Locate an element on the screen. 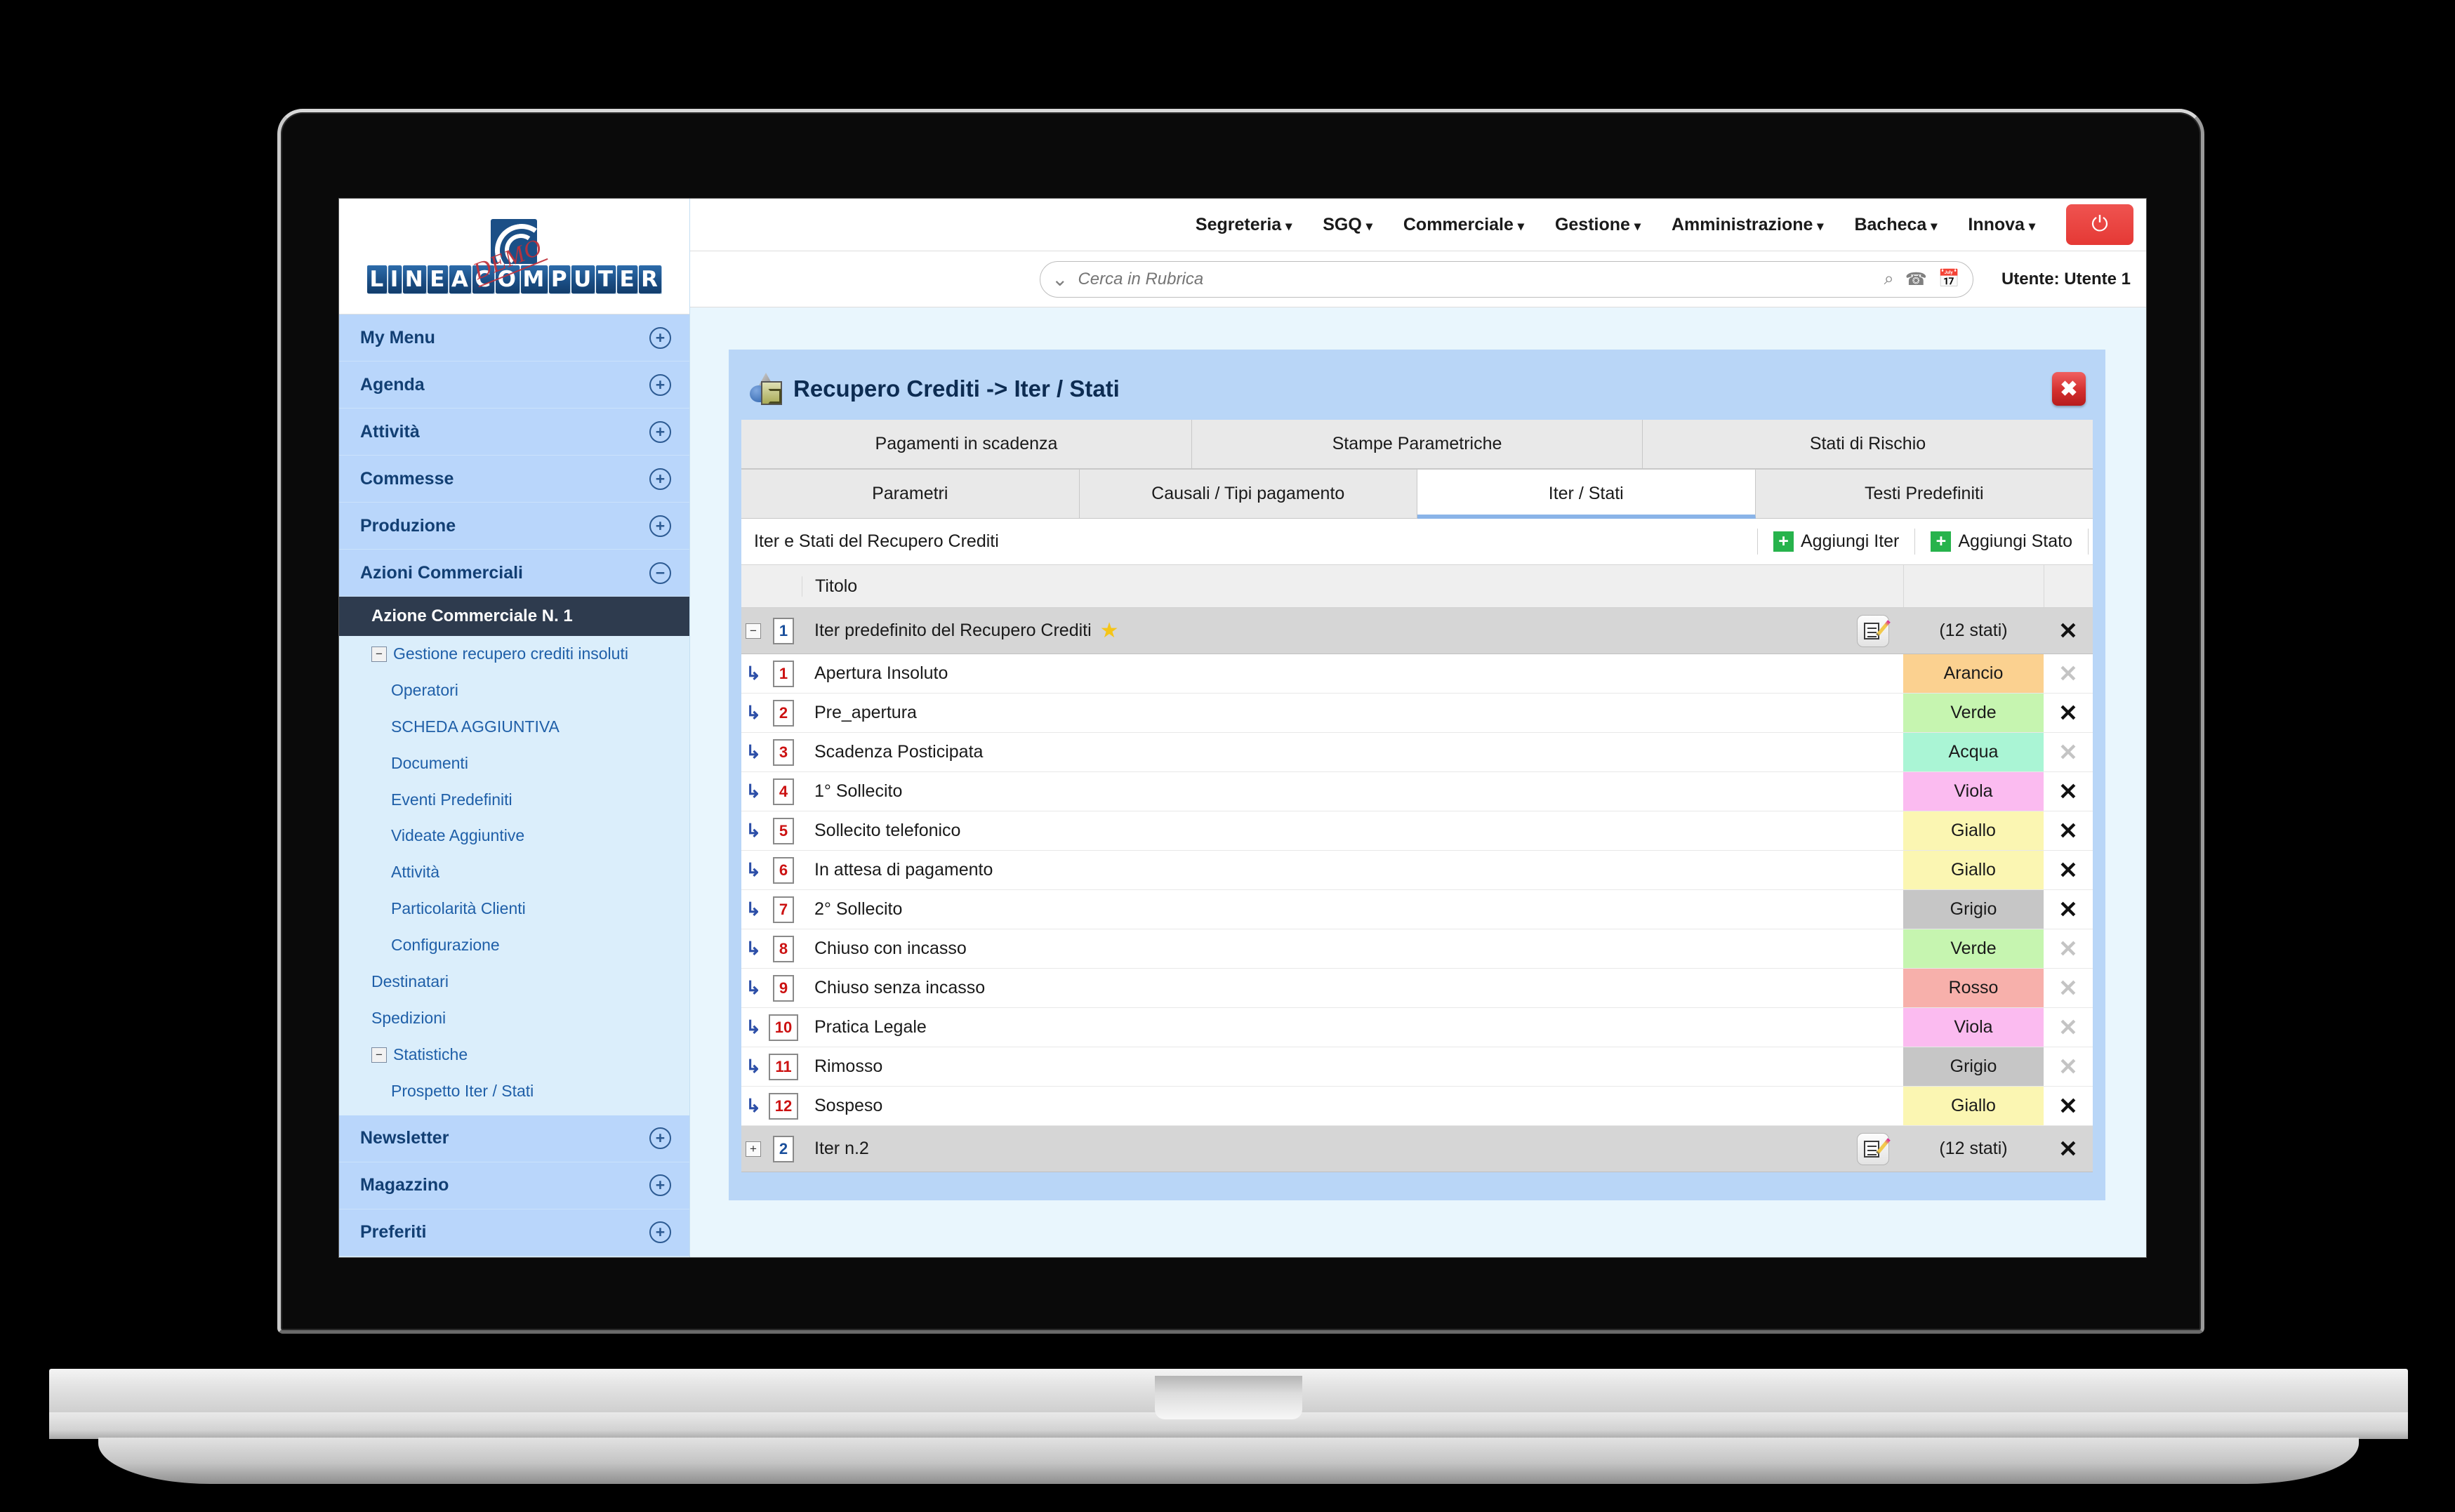 The height and width of the screenshot is (1512, 2455). sub-branch-arrow-icon: ↳ is located at coordinates (753, 751).